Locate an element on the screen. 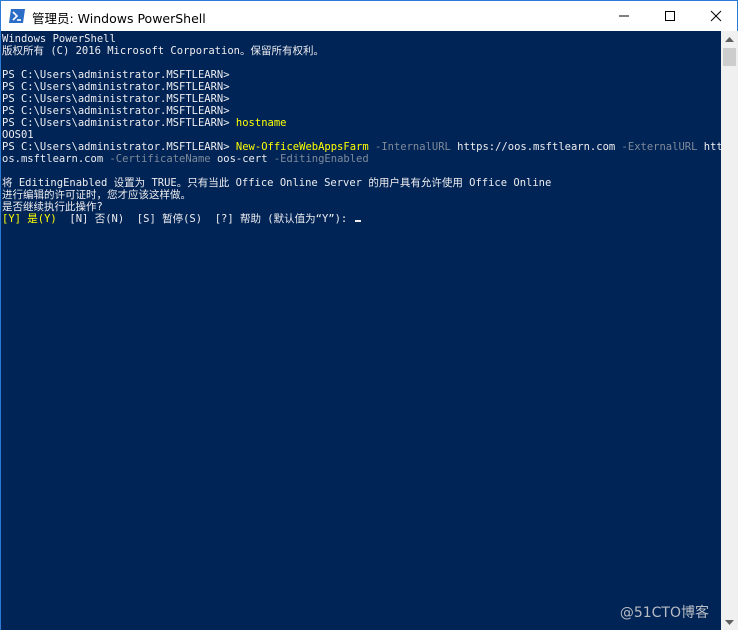 The height and width of the screenshot is (631, 739). command: New-OfficeWebAppsFarm is located at coordinates (302, 147).